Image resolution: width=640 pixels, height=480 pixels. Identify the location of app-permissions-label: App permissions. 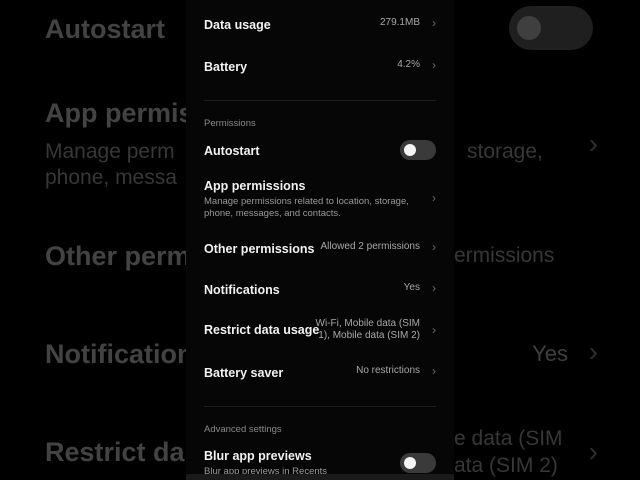
(255, 186).